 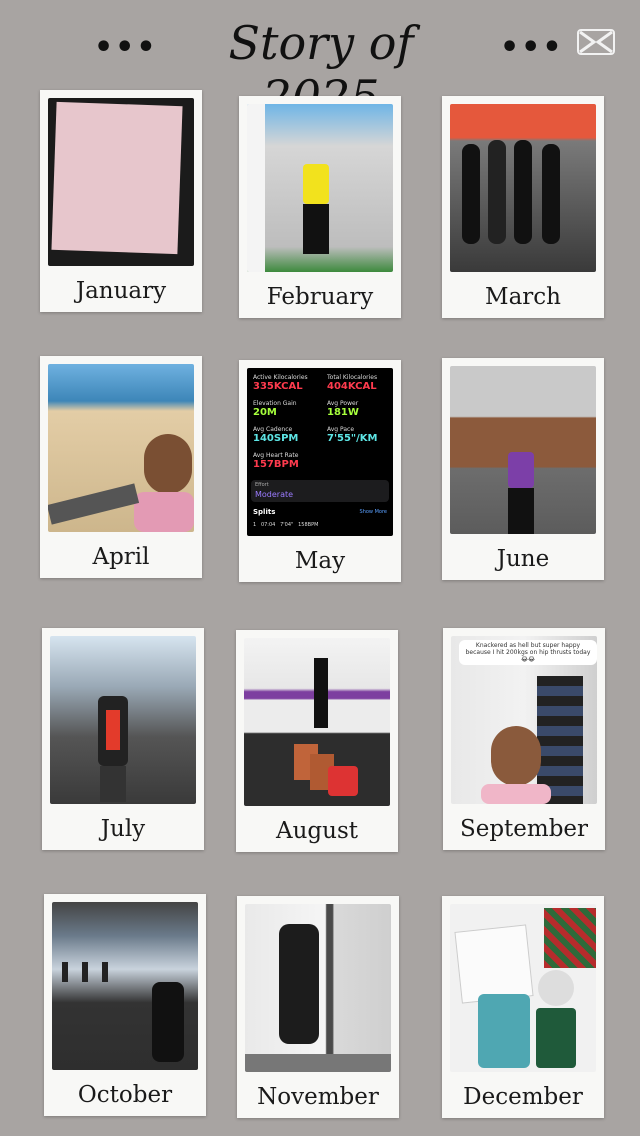 What do you see at coordinates (523, 297) in the screenshot?
I see `month-label: March` at bounding box center [523, 297].